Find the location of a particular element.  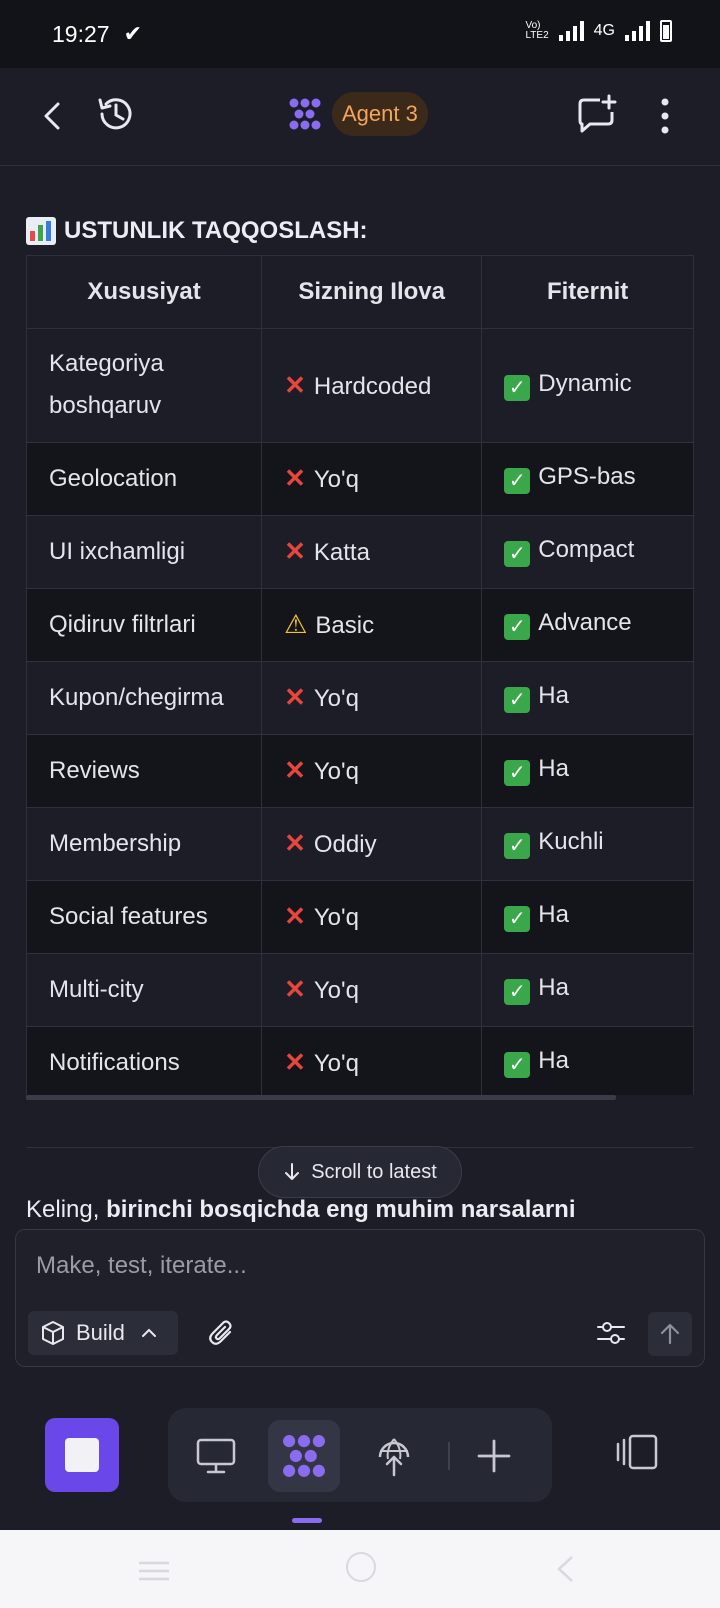

ours-value: Oddiy is located at coordinates (345, 844).